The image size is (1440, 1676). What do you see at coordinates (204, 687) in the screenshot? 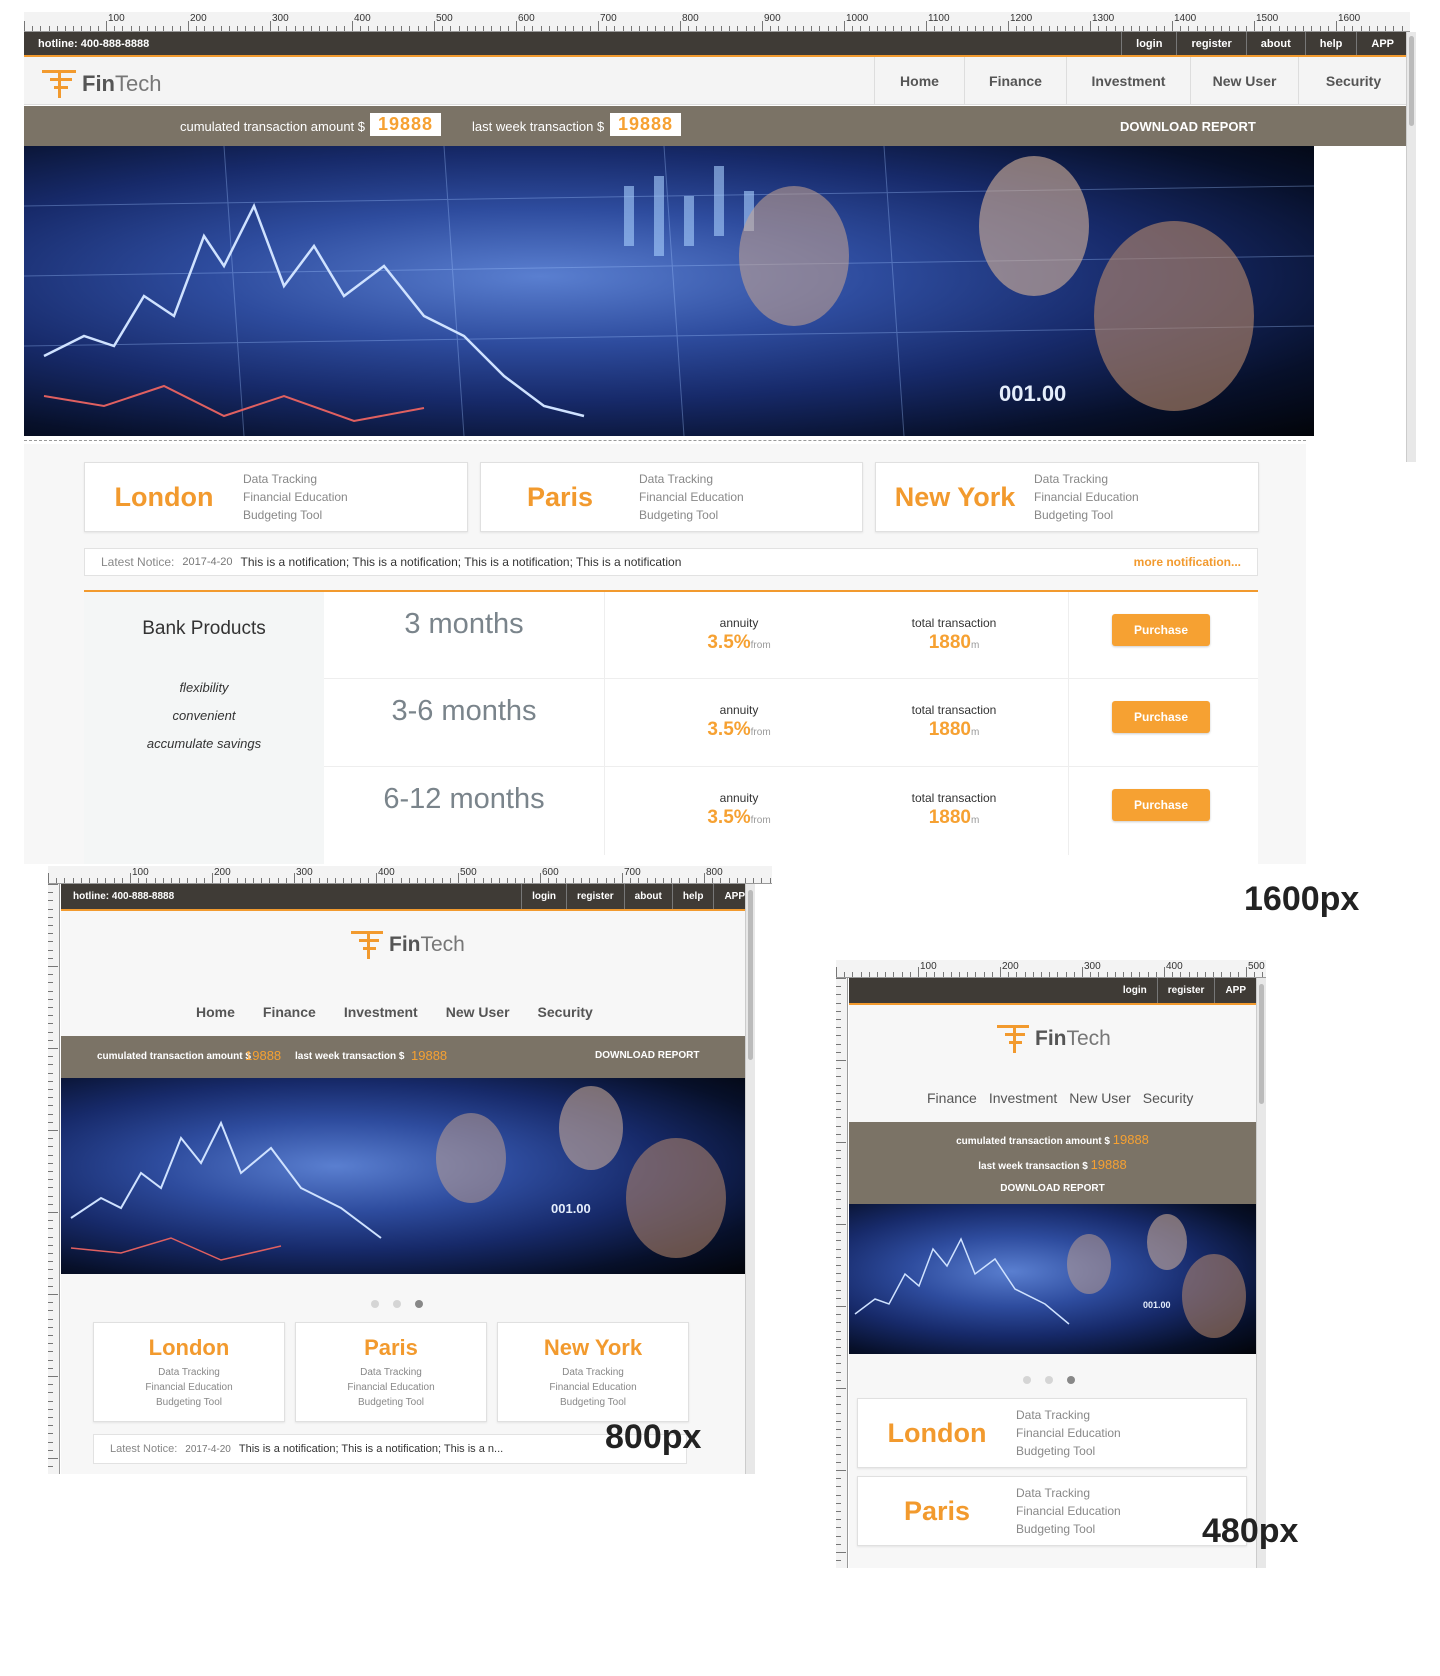
I see `bank-feature: flexibility` at bounding box center [204, 687].